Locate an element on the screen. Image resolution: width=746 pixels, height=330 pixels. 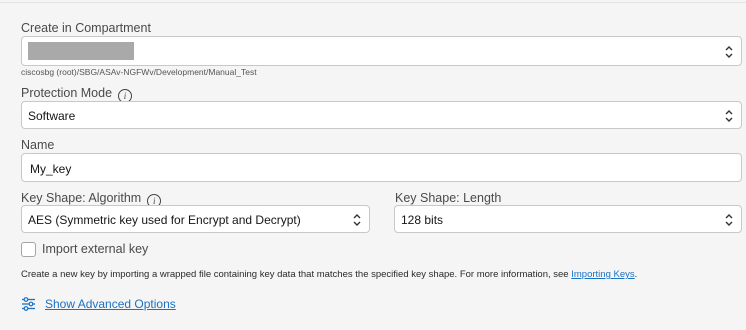
key-shape-length-value: 128 bits is located at coordinates (422, 220).